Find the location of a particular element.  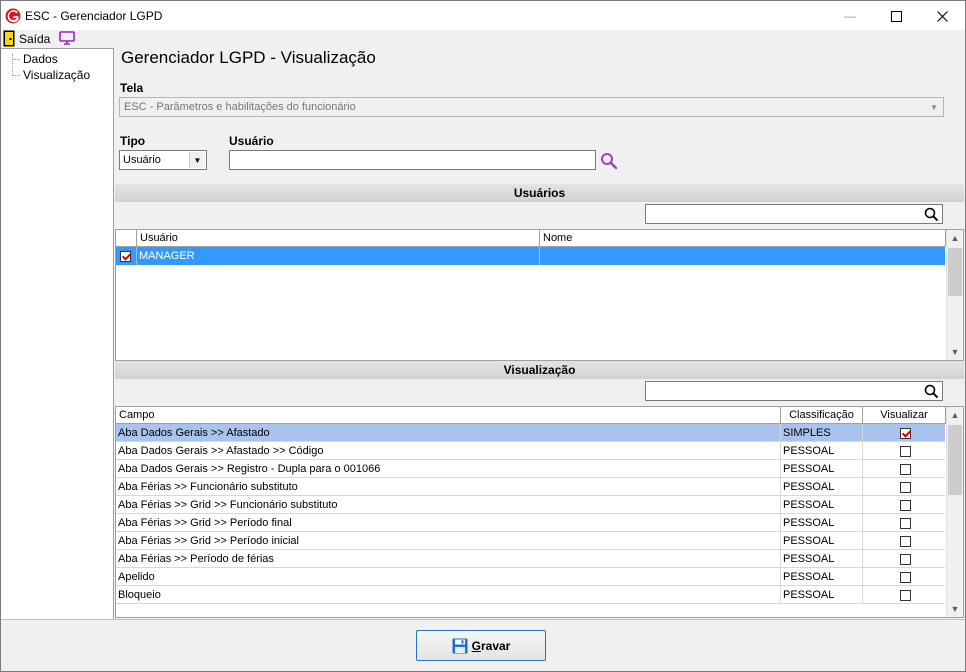

close-icon is located at coordinates (942, 16).